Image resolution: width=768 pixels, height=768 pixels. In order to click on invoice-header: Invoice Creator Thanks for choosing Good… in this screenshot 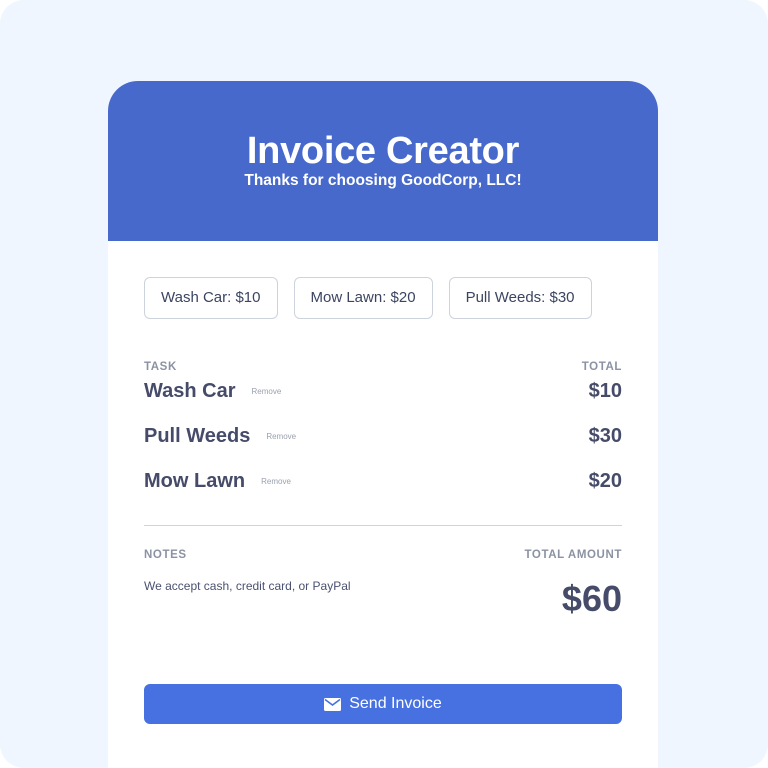, I will do `click(383, 161)`.